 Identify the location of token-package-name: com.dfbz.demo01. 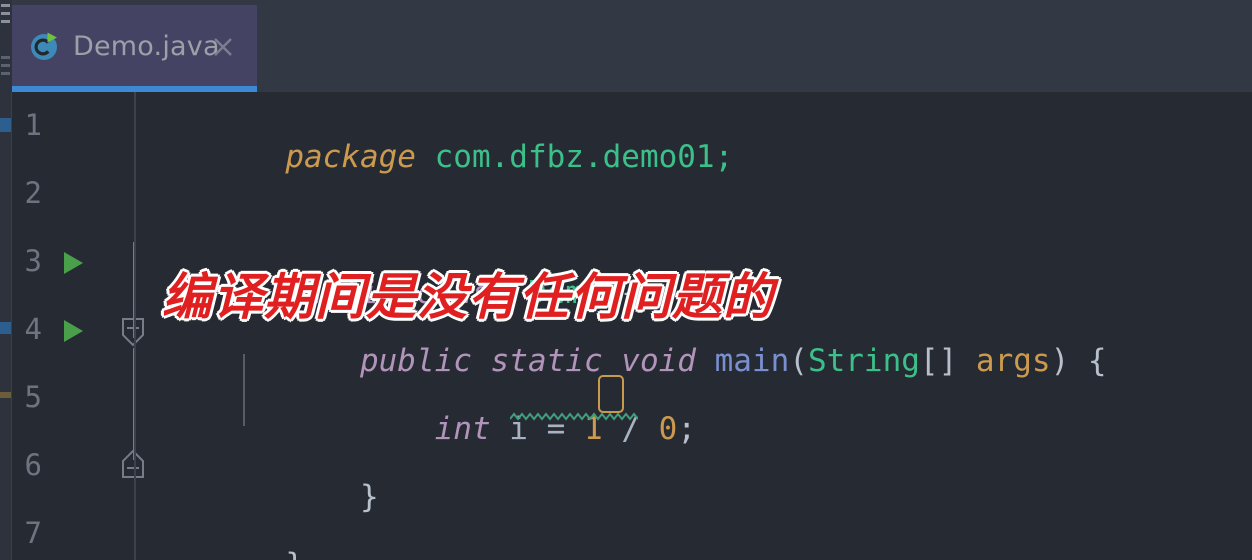
(574, 157).